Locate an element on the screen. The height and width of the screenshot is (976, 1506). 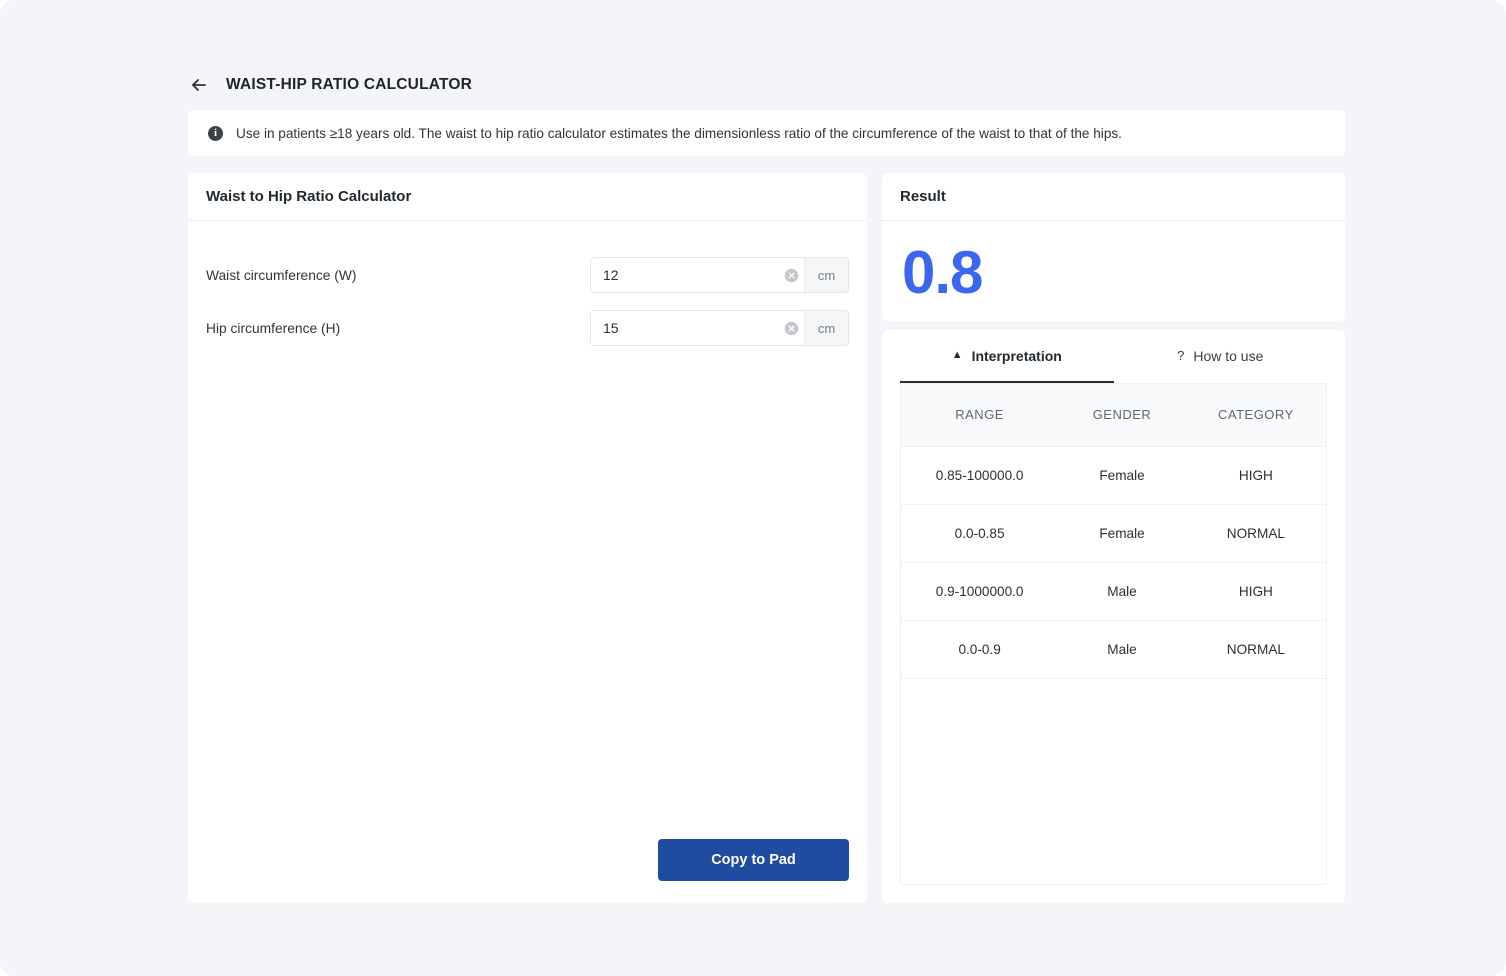
info-circle-icon: i is located at coordinates (215, 133).